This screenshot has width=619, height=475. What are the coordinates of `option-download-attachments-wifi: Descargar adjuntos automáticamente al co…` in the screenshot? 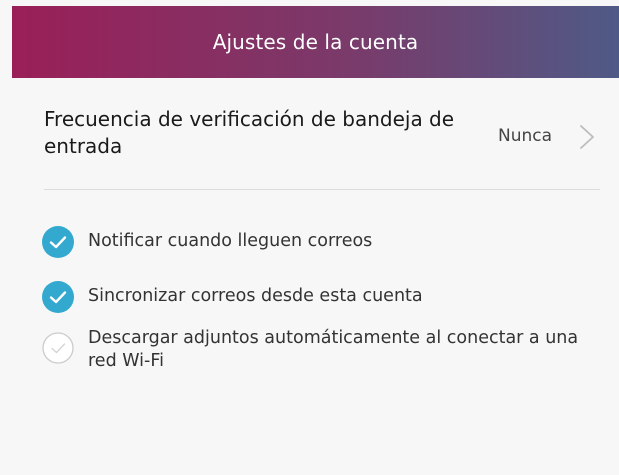 It's located at (324, 351).